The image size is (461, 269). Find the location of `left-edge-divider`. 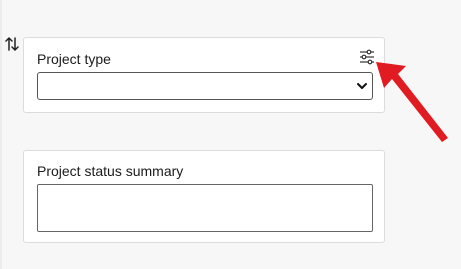

left-edge-divider is located at coordinates (1, 134).